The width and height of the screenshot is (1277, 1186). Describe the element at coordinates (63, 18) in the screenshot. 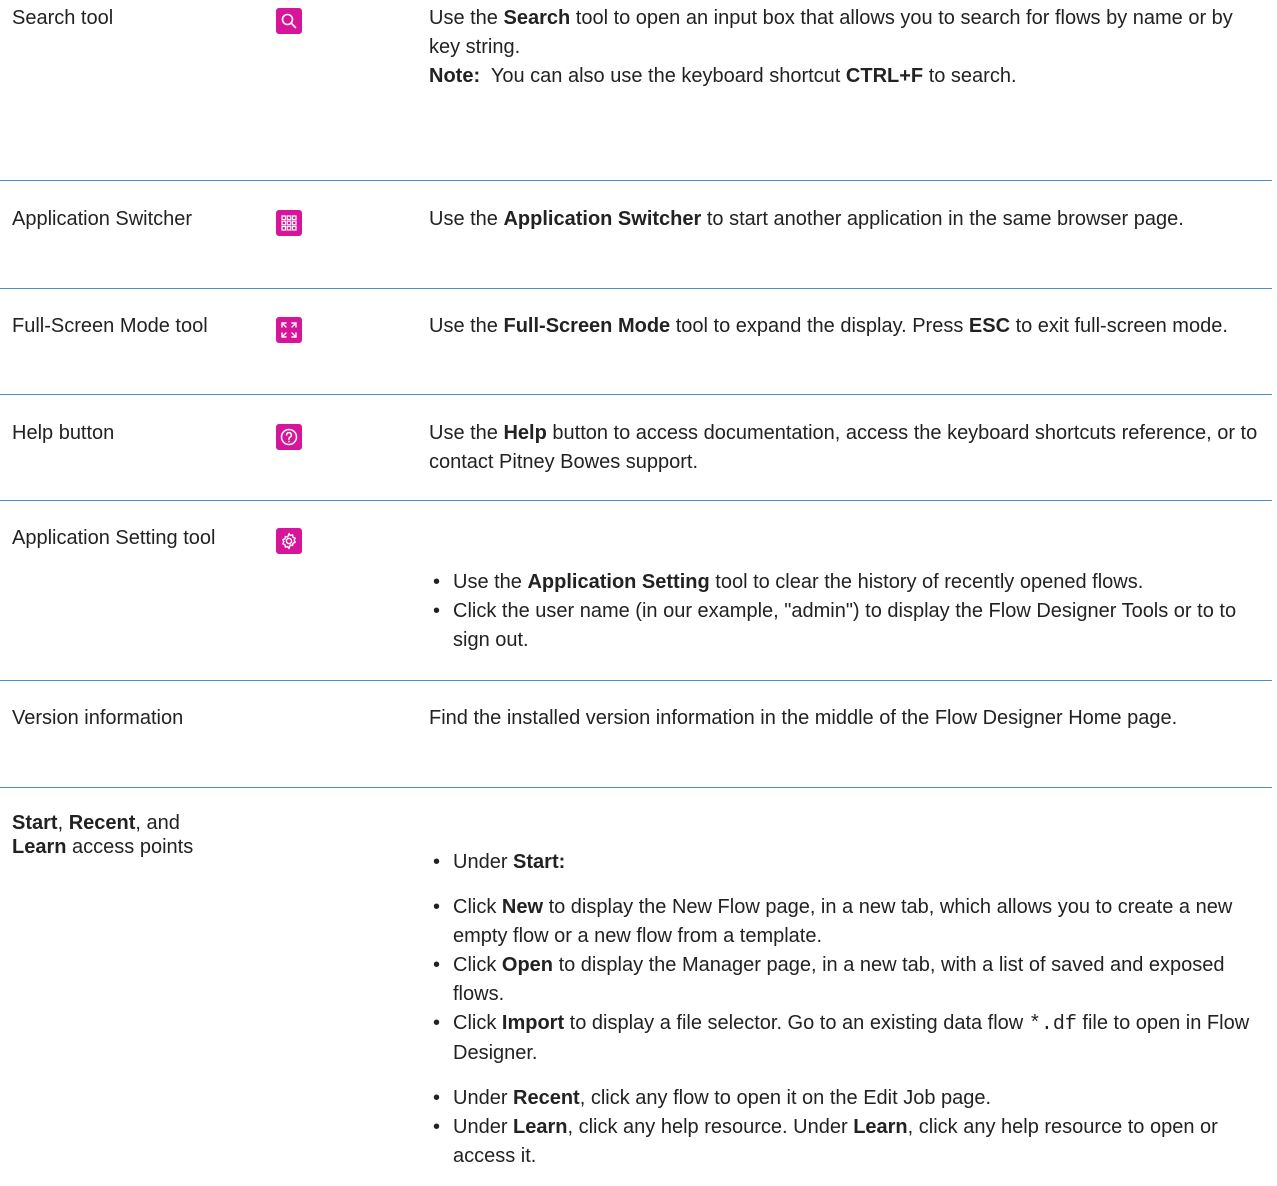

I see `row-label-search-tool: Search tool` at that location.